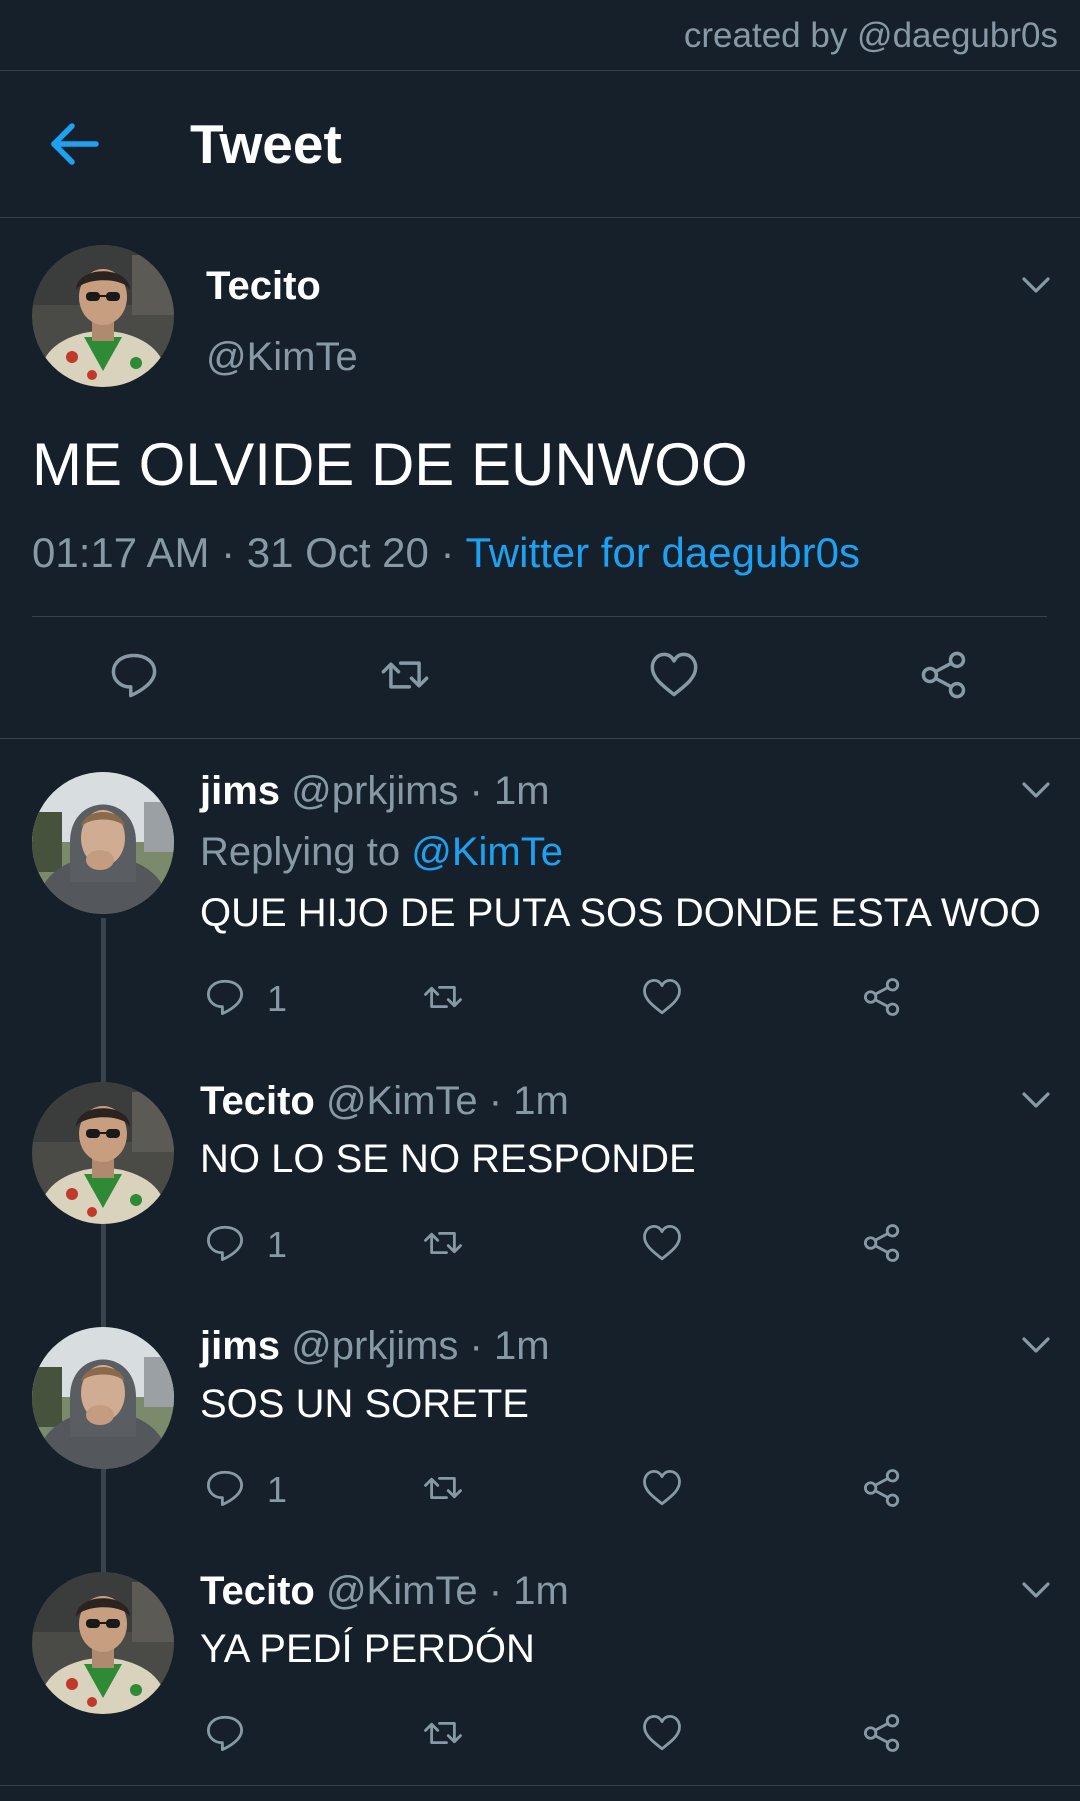 This screenshot has width=1080, height=1801. Describe the element at coordinates (540, 35) in the screenshot. I see `credit-bar: created by @daegubr0s` at that location.